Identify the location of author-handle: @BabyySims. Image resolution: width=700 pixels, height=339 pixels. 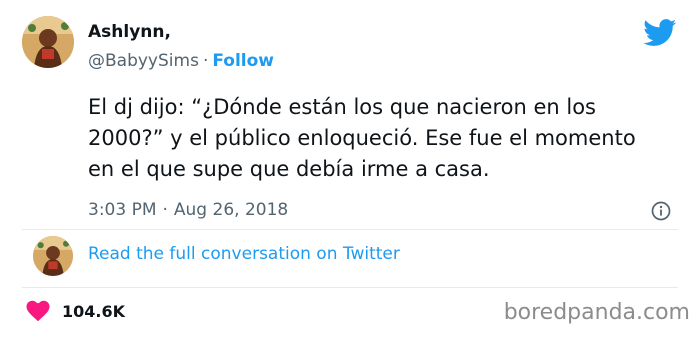
(143, 61).